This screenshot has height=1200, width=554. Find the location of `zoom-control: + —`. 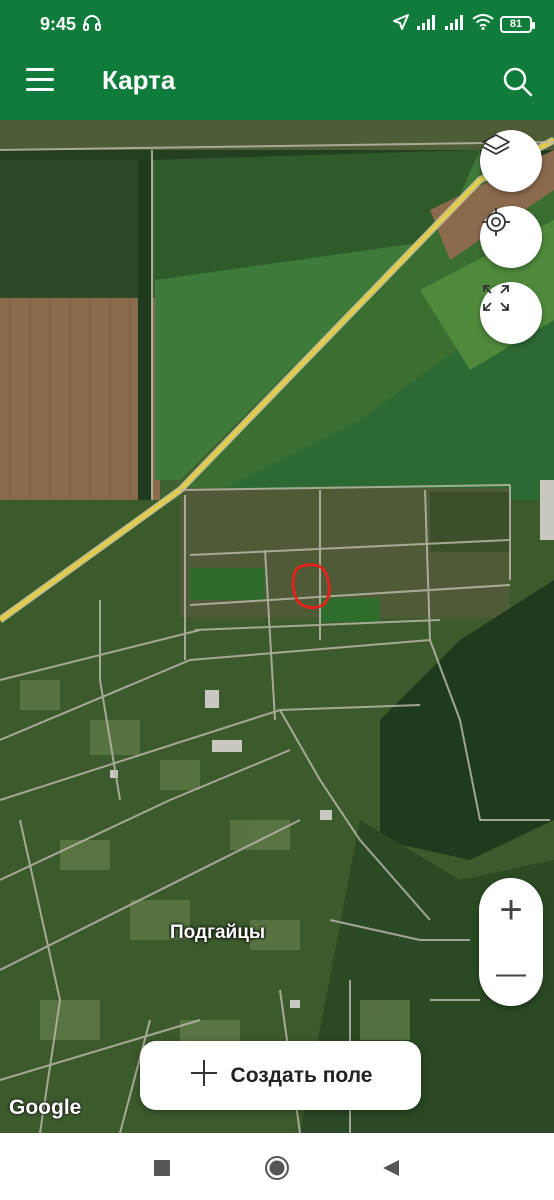

zoom-control: + — is located at coordinates (511, 942).